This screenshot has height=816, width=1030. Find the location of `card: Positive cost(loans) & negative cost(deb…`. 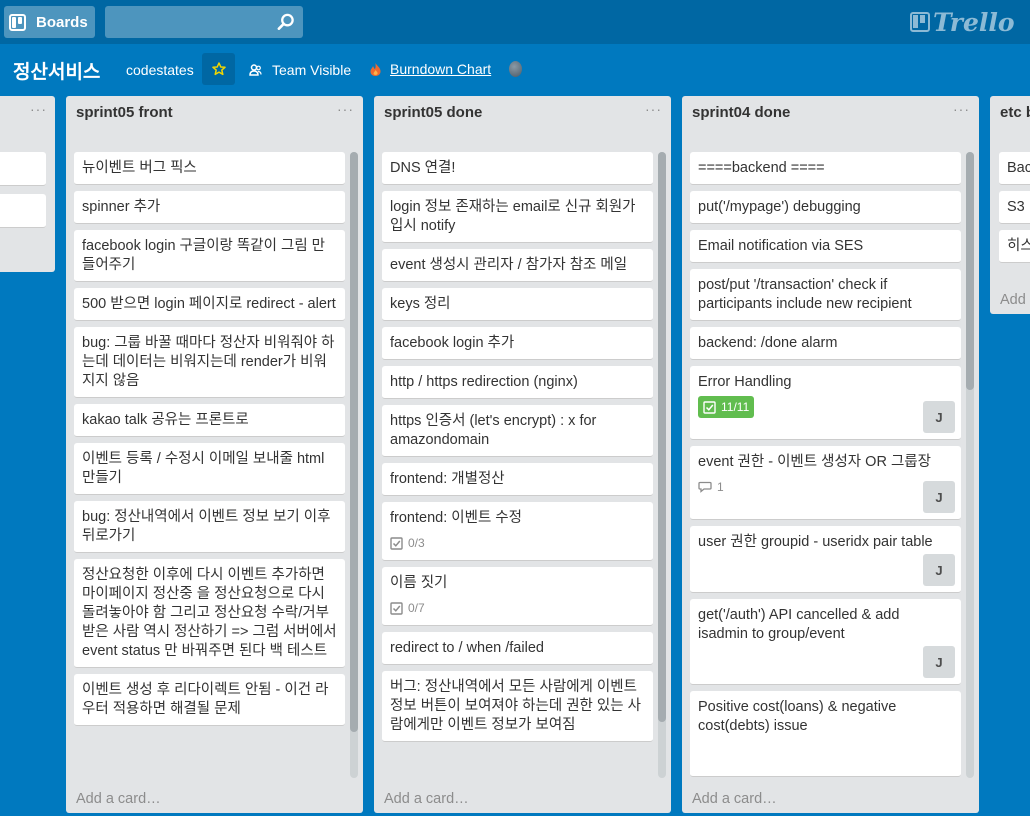

card: Positive cost(loans) & negative cost(deb… is located at coordinates (825, 734).